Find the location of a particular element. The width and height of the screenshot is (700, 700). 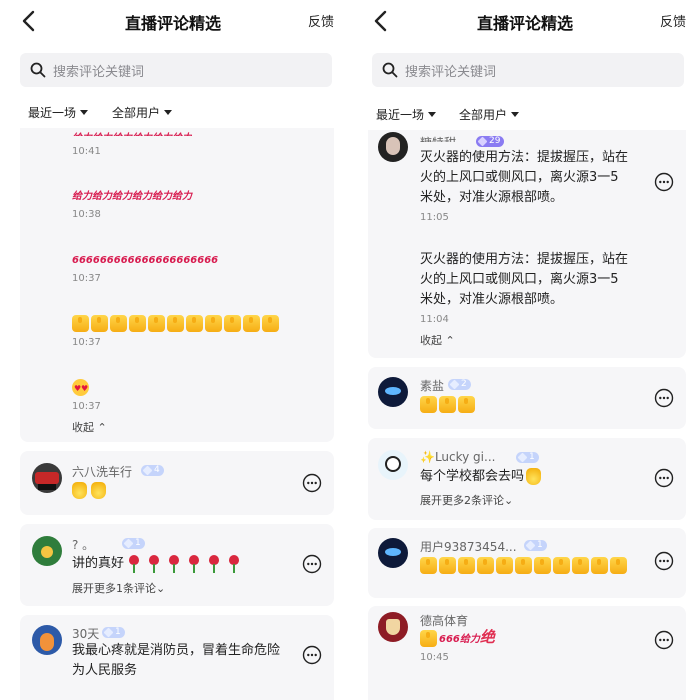

comment-card: 六八洗车行 4 is located at coordinates (177, 483).